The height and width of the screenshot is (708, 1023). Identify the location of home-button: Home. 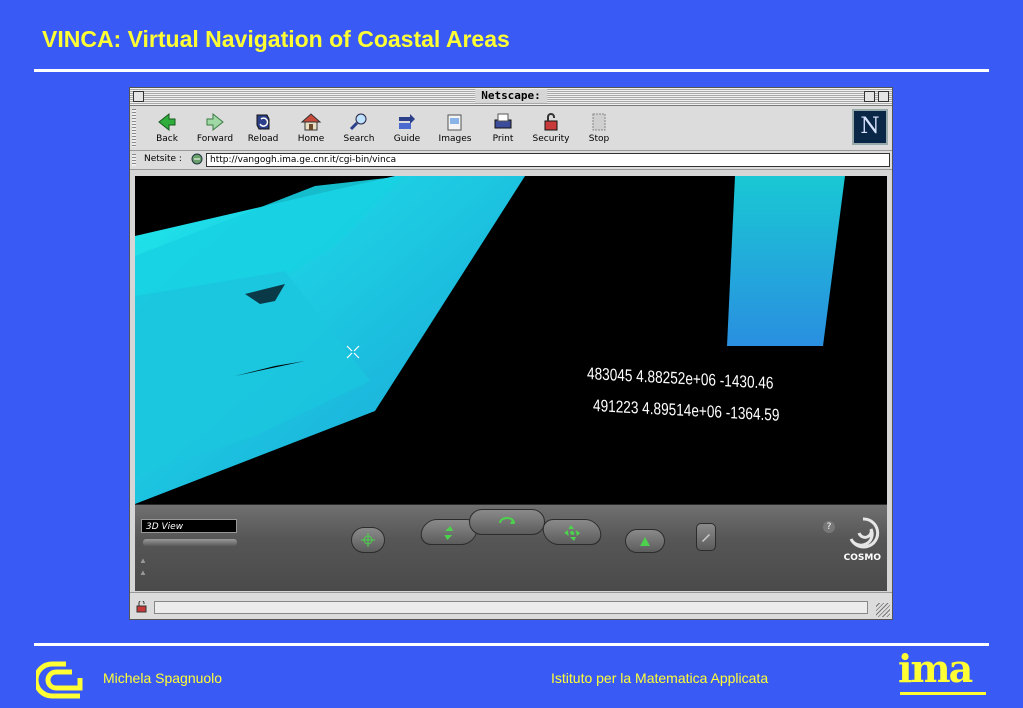
(311, 128).